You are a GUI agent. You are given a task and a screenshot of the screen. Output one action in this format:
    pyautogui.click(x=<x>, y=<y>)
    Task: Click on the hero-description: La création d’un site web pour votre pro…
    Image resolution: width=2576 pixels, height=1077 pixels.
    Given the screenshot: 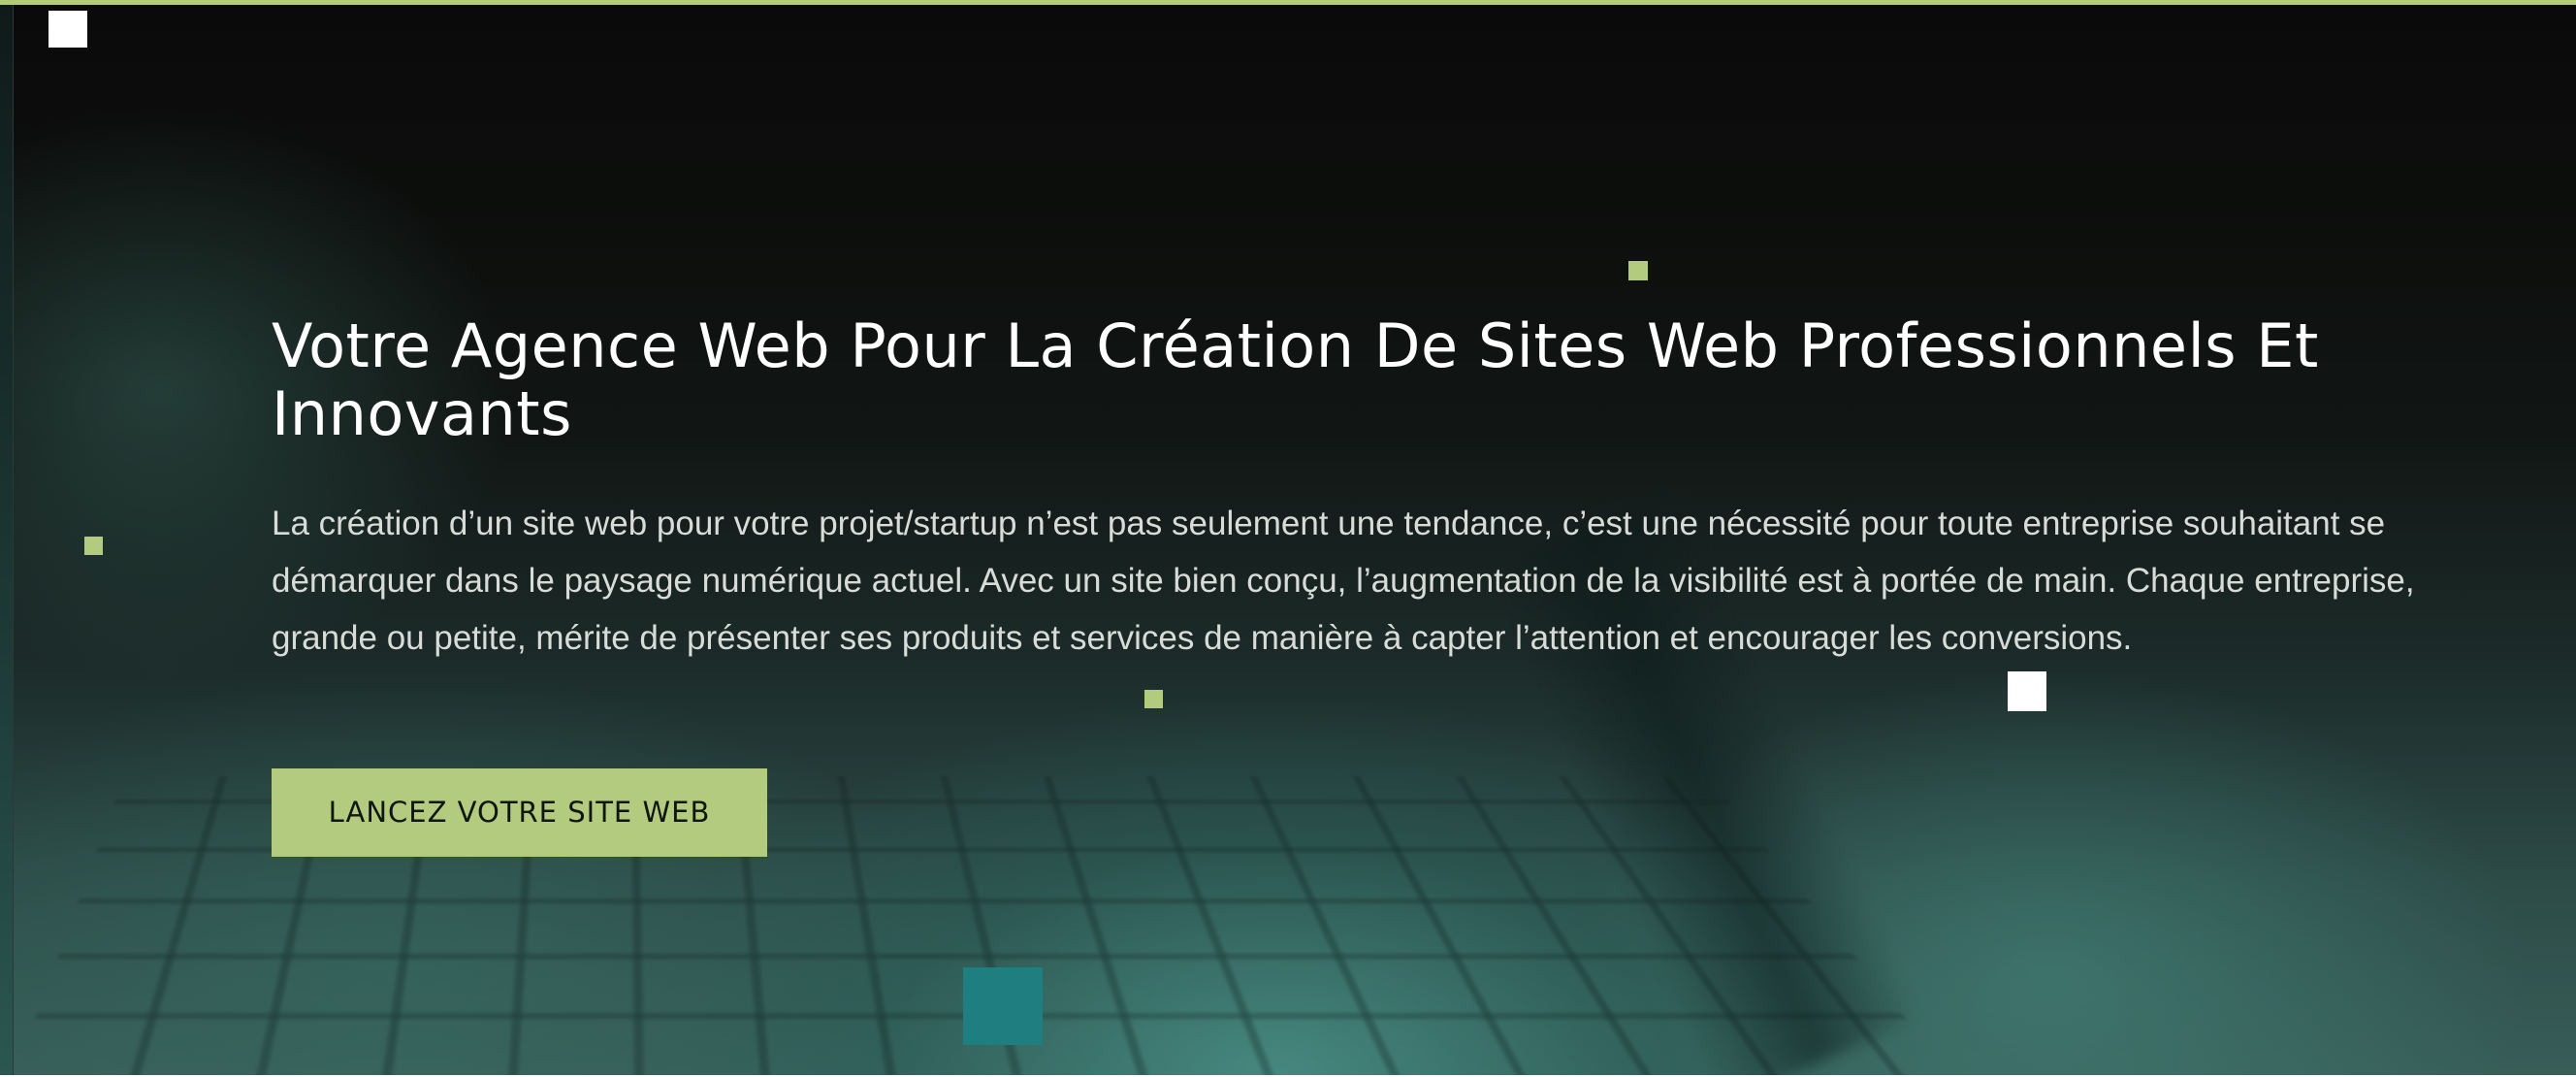 What is the action you would take?
    pyautogui.click(x=1343, y=581)
    